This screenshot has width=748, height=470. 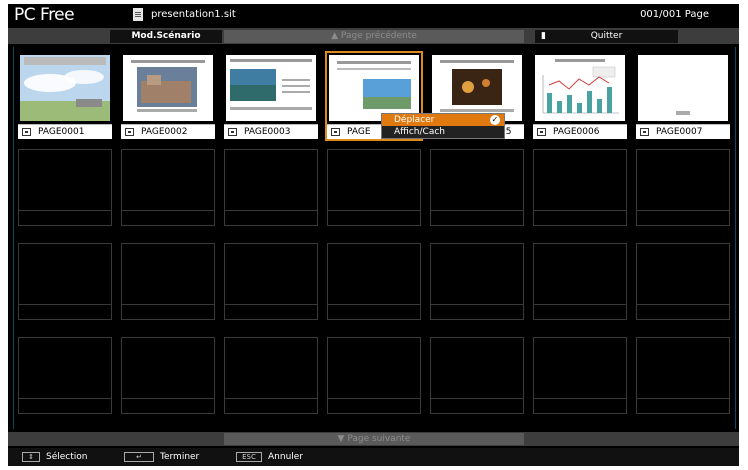 I want to click on night-photo-image, so click(x=477, y=88).